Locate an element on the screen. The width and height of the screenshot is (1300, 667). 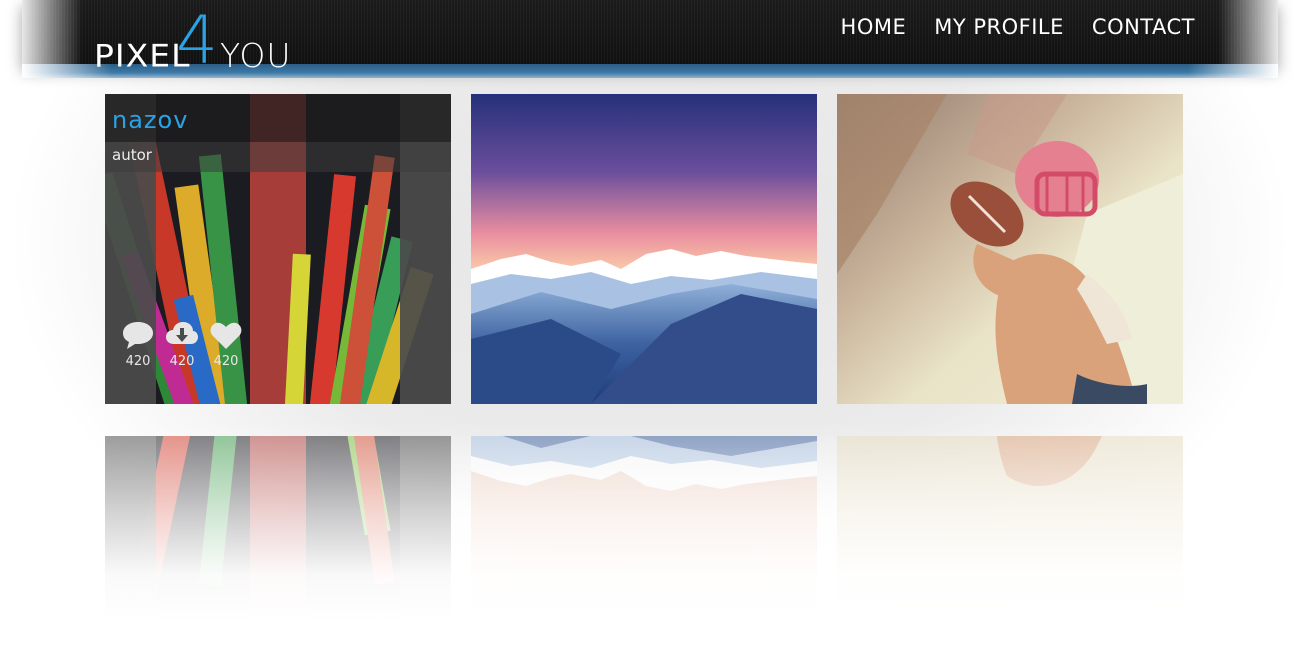
heart-icon is located at coordinates (226, 335).